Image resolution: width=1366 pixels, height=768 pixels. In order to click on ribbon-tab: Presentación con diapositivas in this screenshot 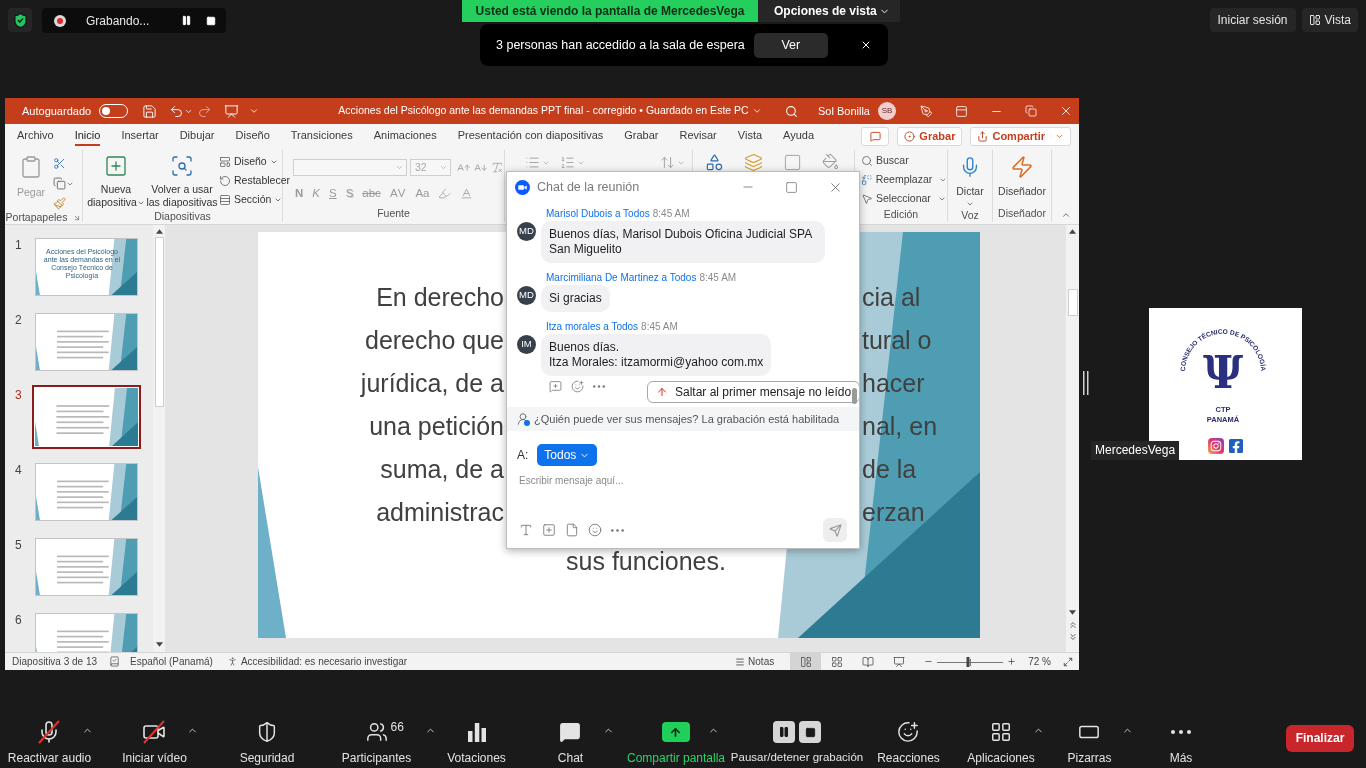, I will do `click(530, 136)`.